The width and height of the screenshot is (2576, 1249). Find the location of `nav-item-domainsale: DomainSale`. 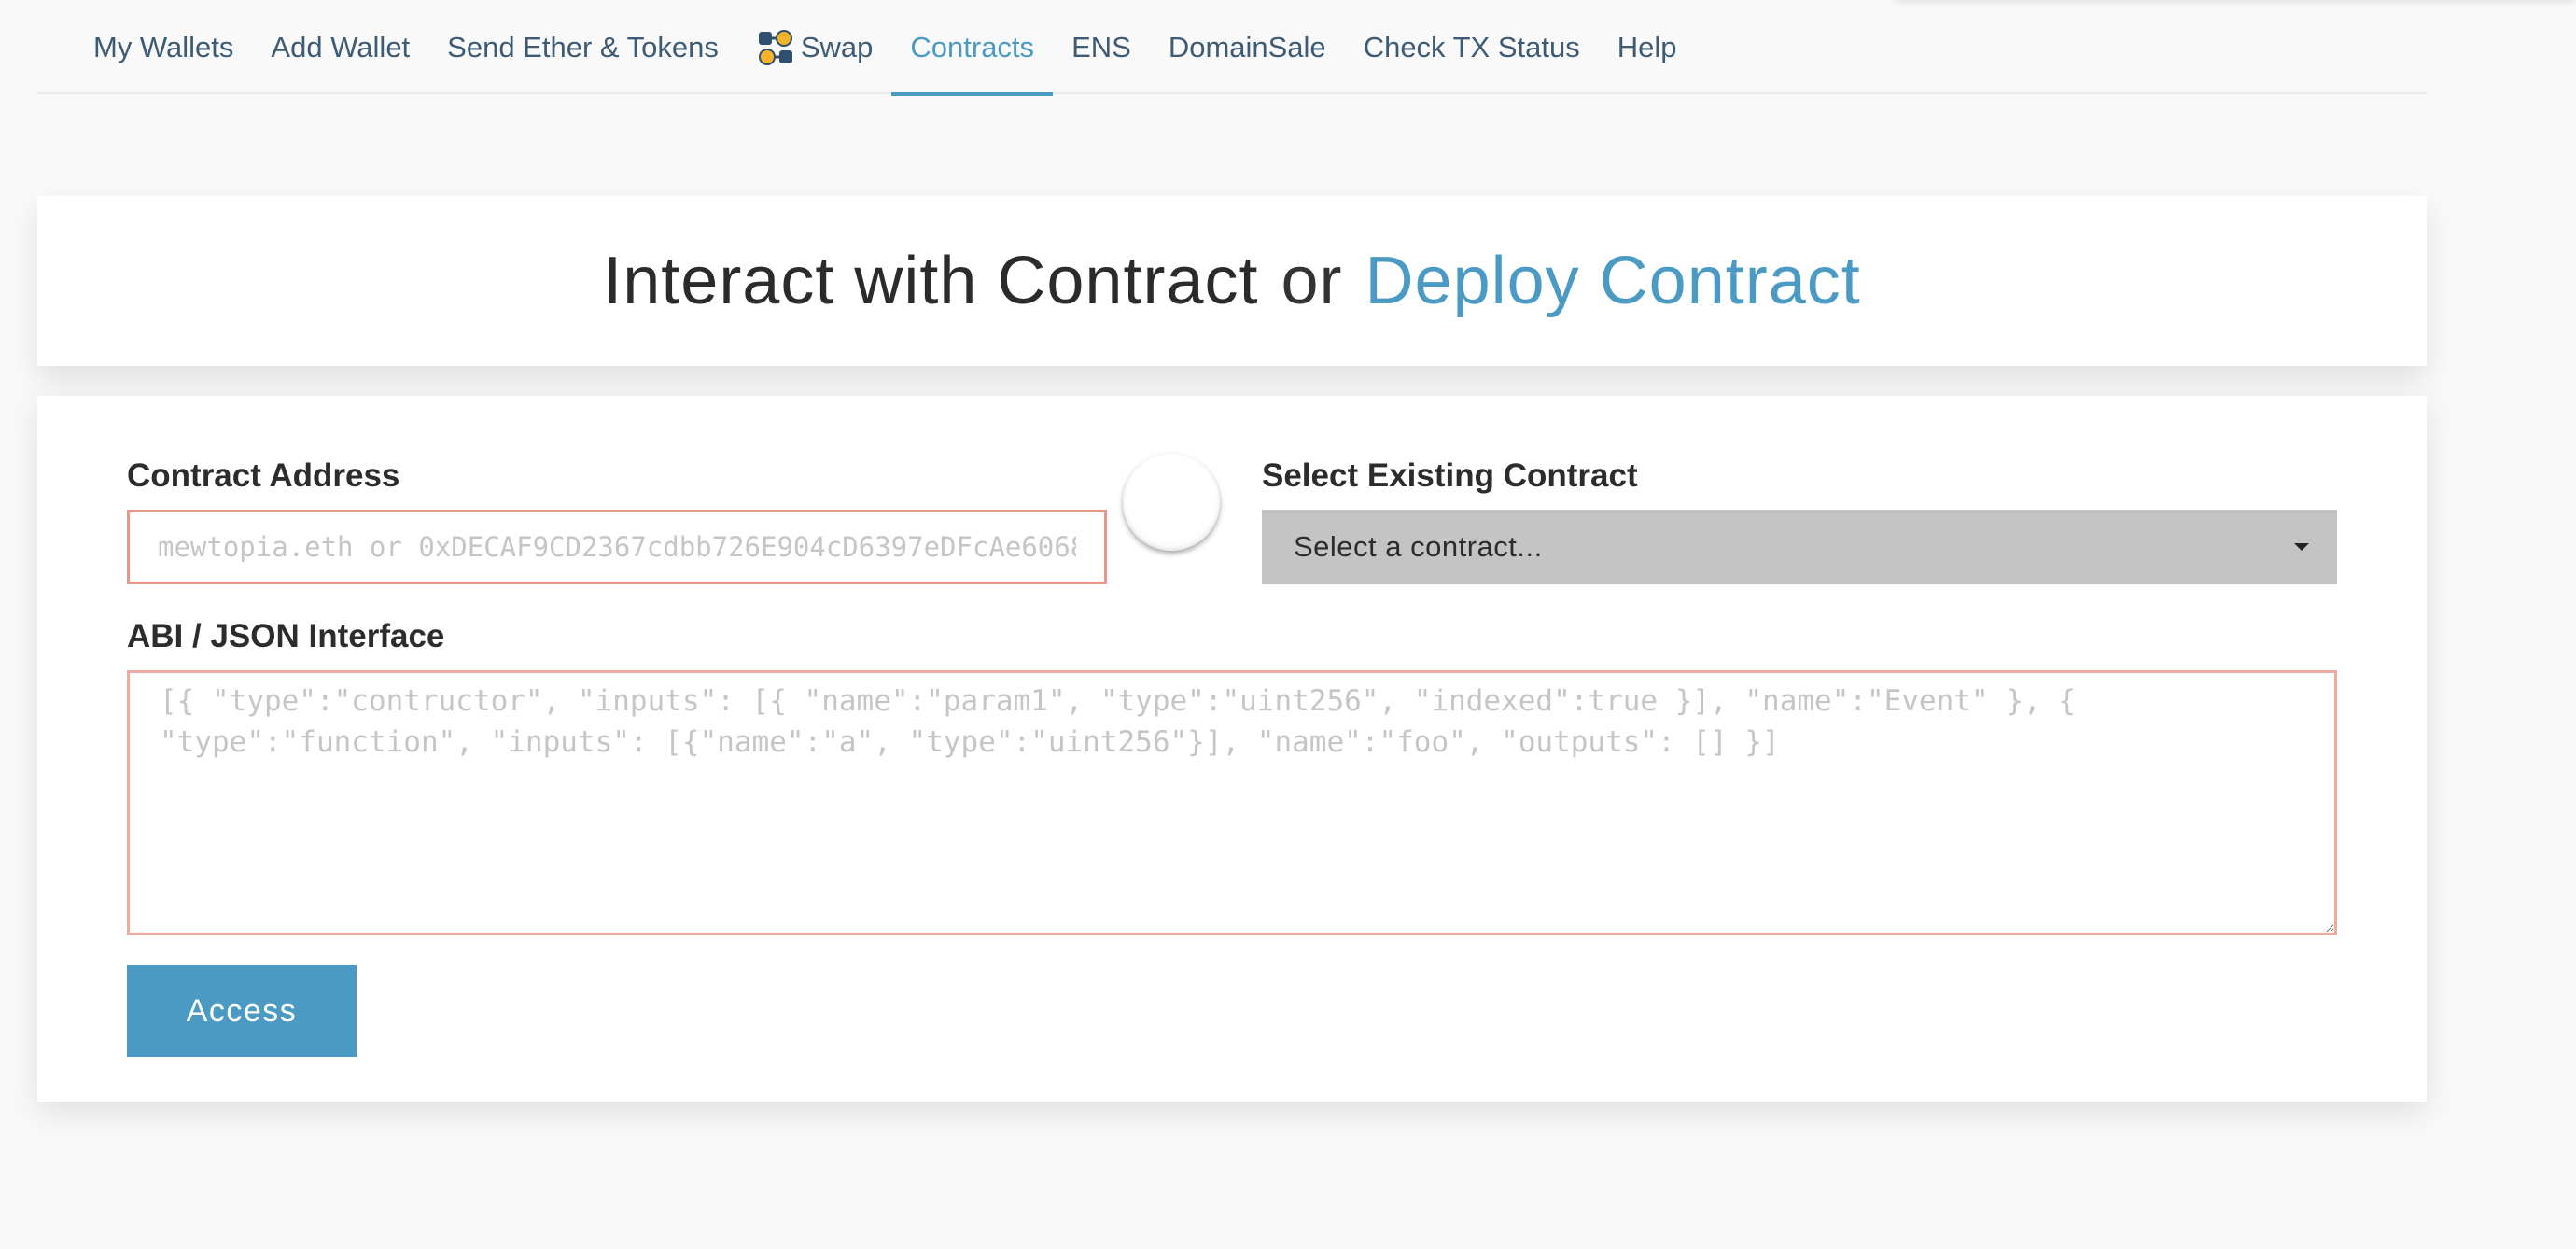

nav-item-domainsale: DomainSale is located at coordinates (1247, 47).